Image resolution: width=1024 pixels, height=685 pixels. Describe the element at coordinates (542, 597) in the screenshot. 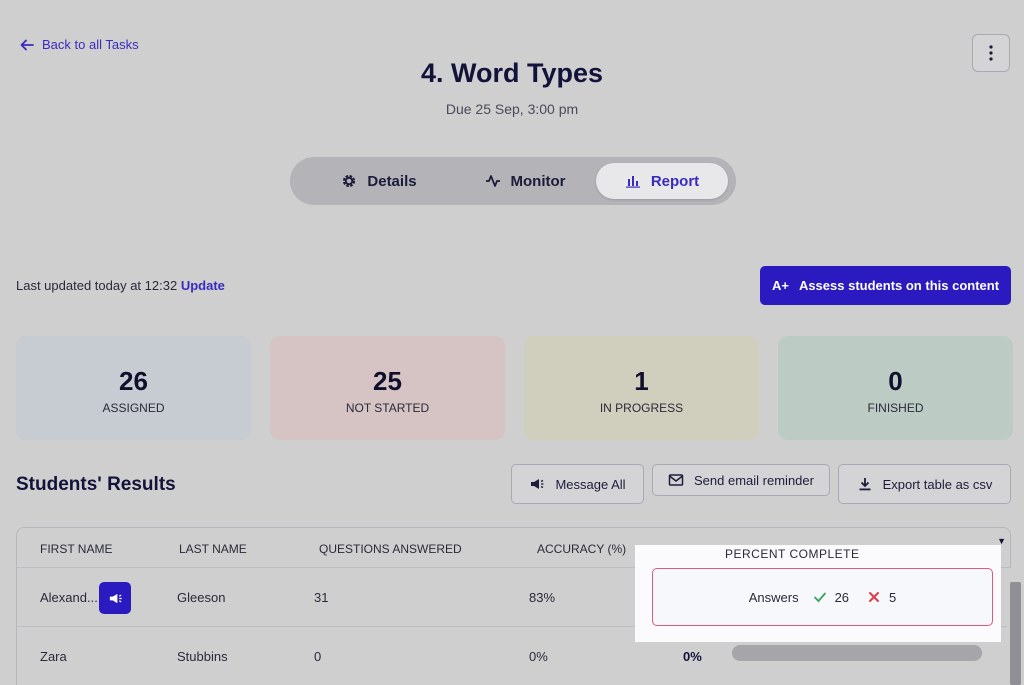

I see `cell-accuracy: 83%` at that location.